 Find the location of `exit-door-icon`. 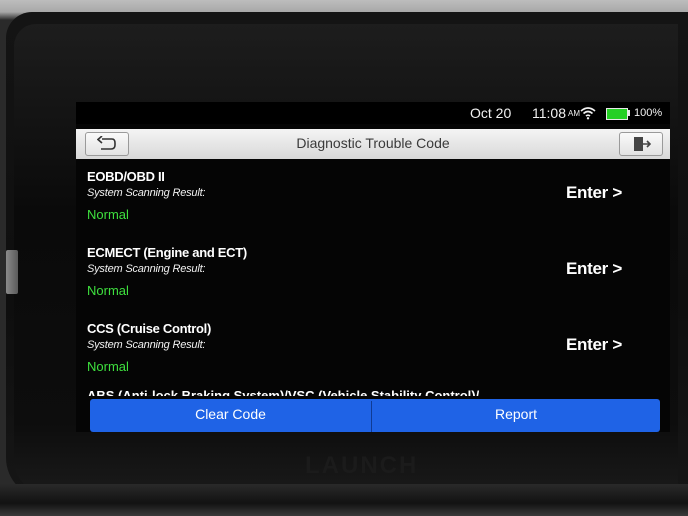

exit-door-icon is located at coordinates (642, 144).